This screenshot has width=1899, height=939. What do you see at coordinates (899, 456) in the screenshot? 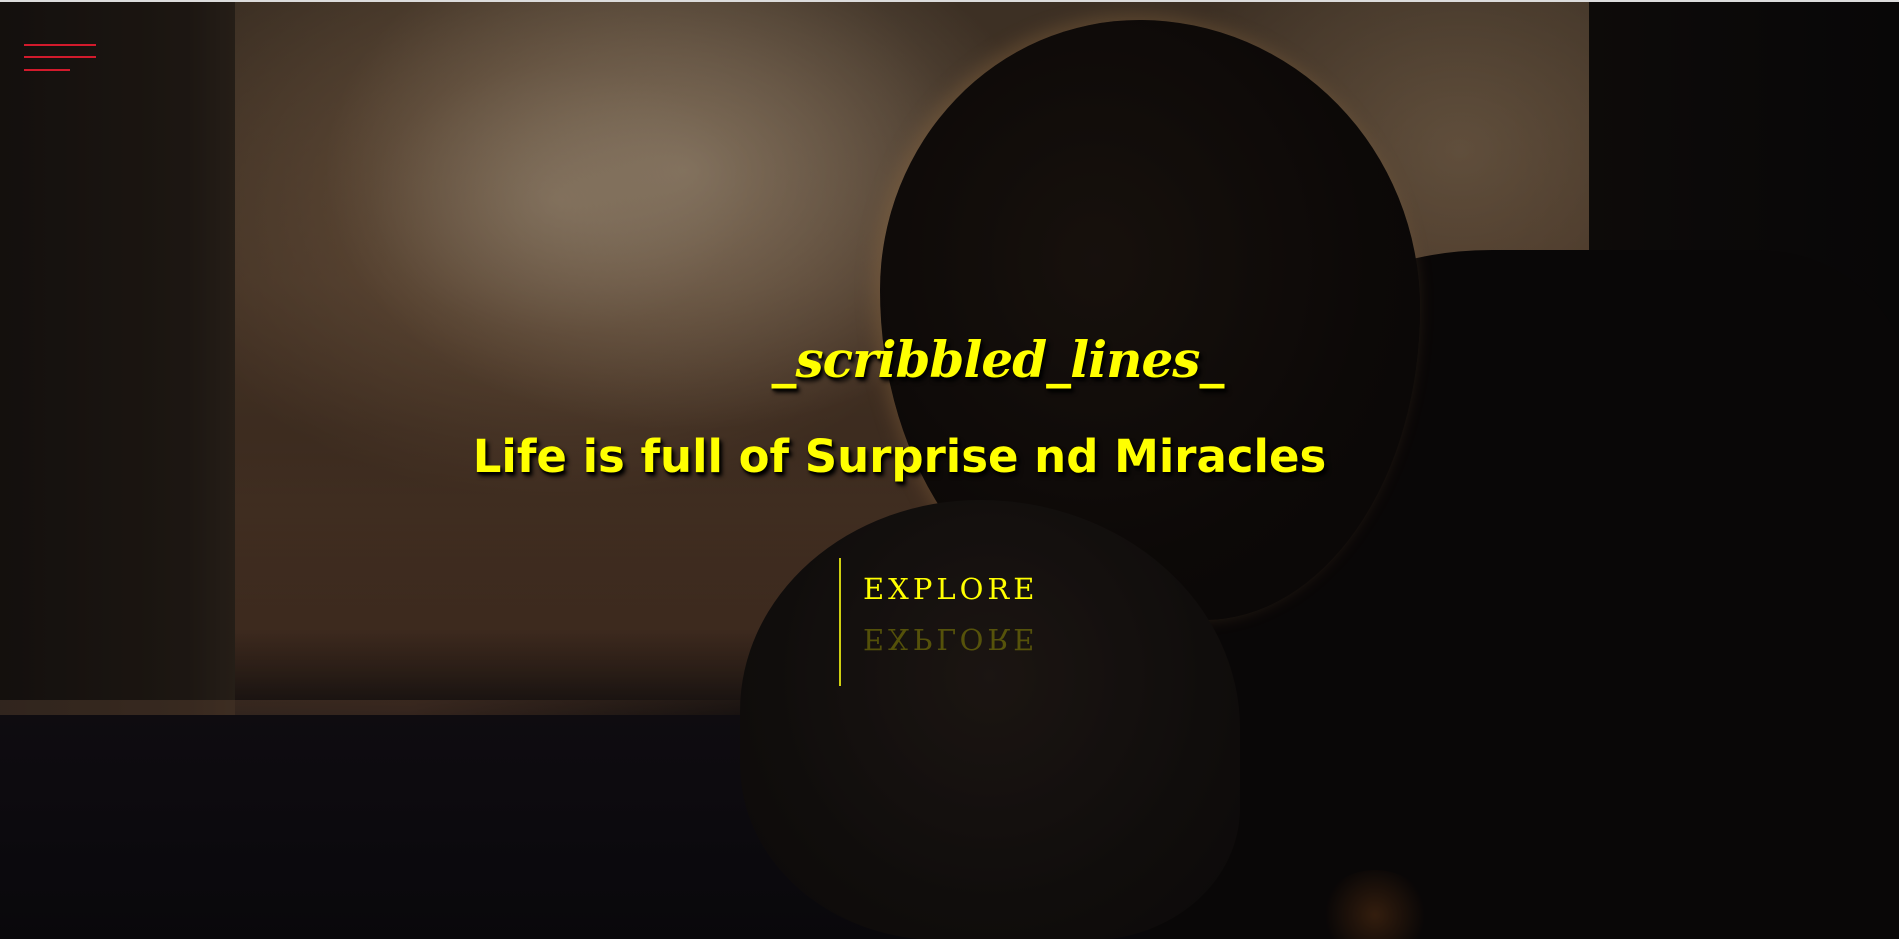
I see `hero-tagline: Life is full of Surprise nd Miracles` at bounding box center [899, 456].